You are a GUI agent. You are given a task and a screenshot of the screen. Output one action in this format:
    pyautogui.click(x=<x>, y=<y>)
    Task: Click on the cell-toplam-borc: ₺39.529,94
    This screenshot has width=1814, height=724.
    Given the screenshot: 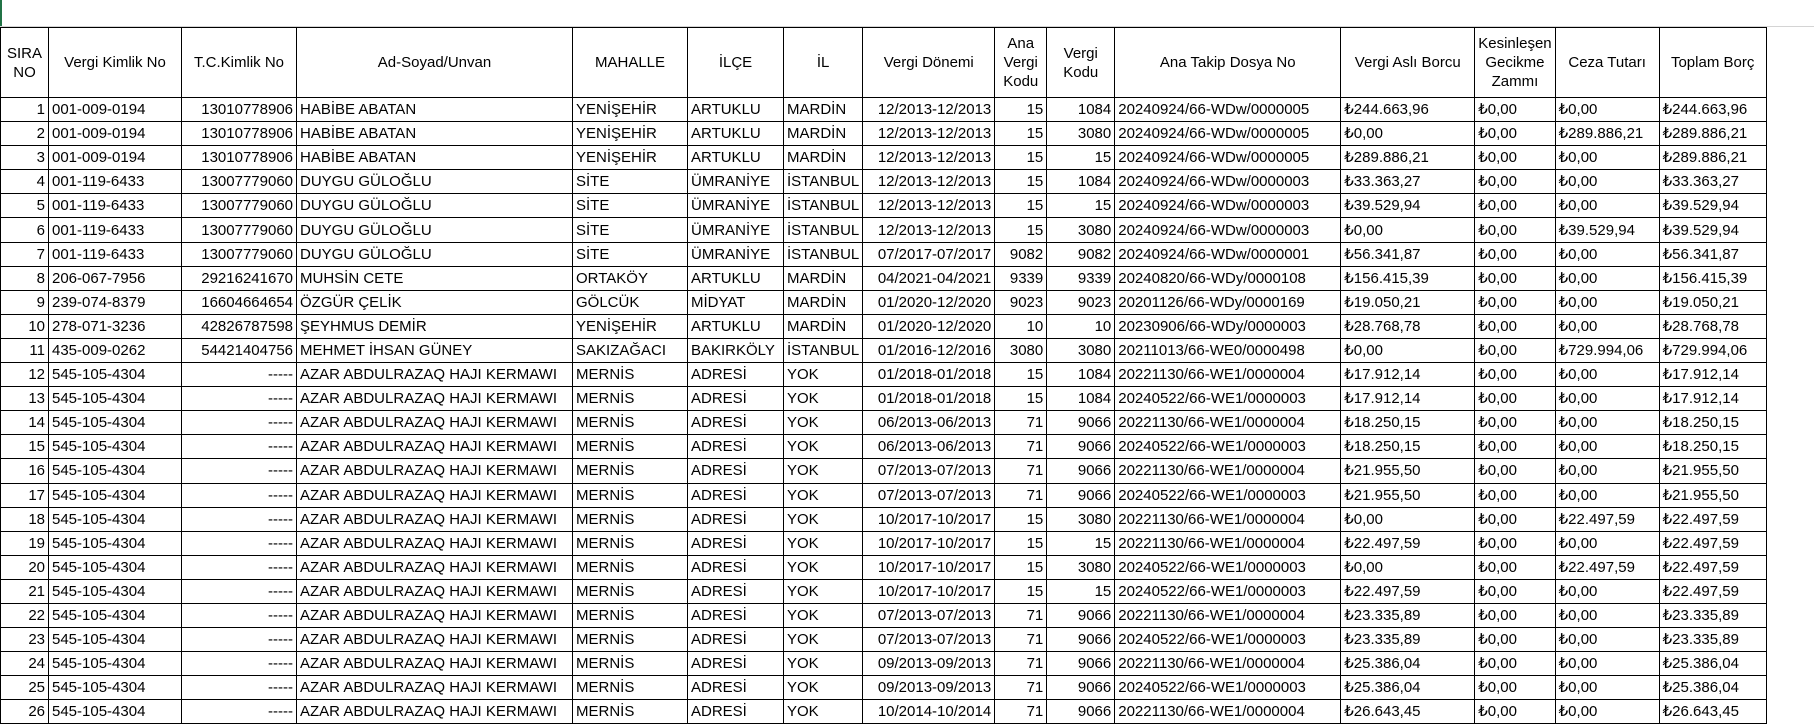 What is the action you would take?
    pyautogui.click(x=1712, y=206)
    